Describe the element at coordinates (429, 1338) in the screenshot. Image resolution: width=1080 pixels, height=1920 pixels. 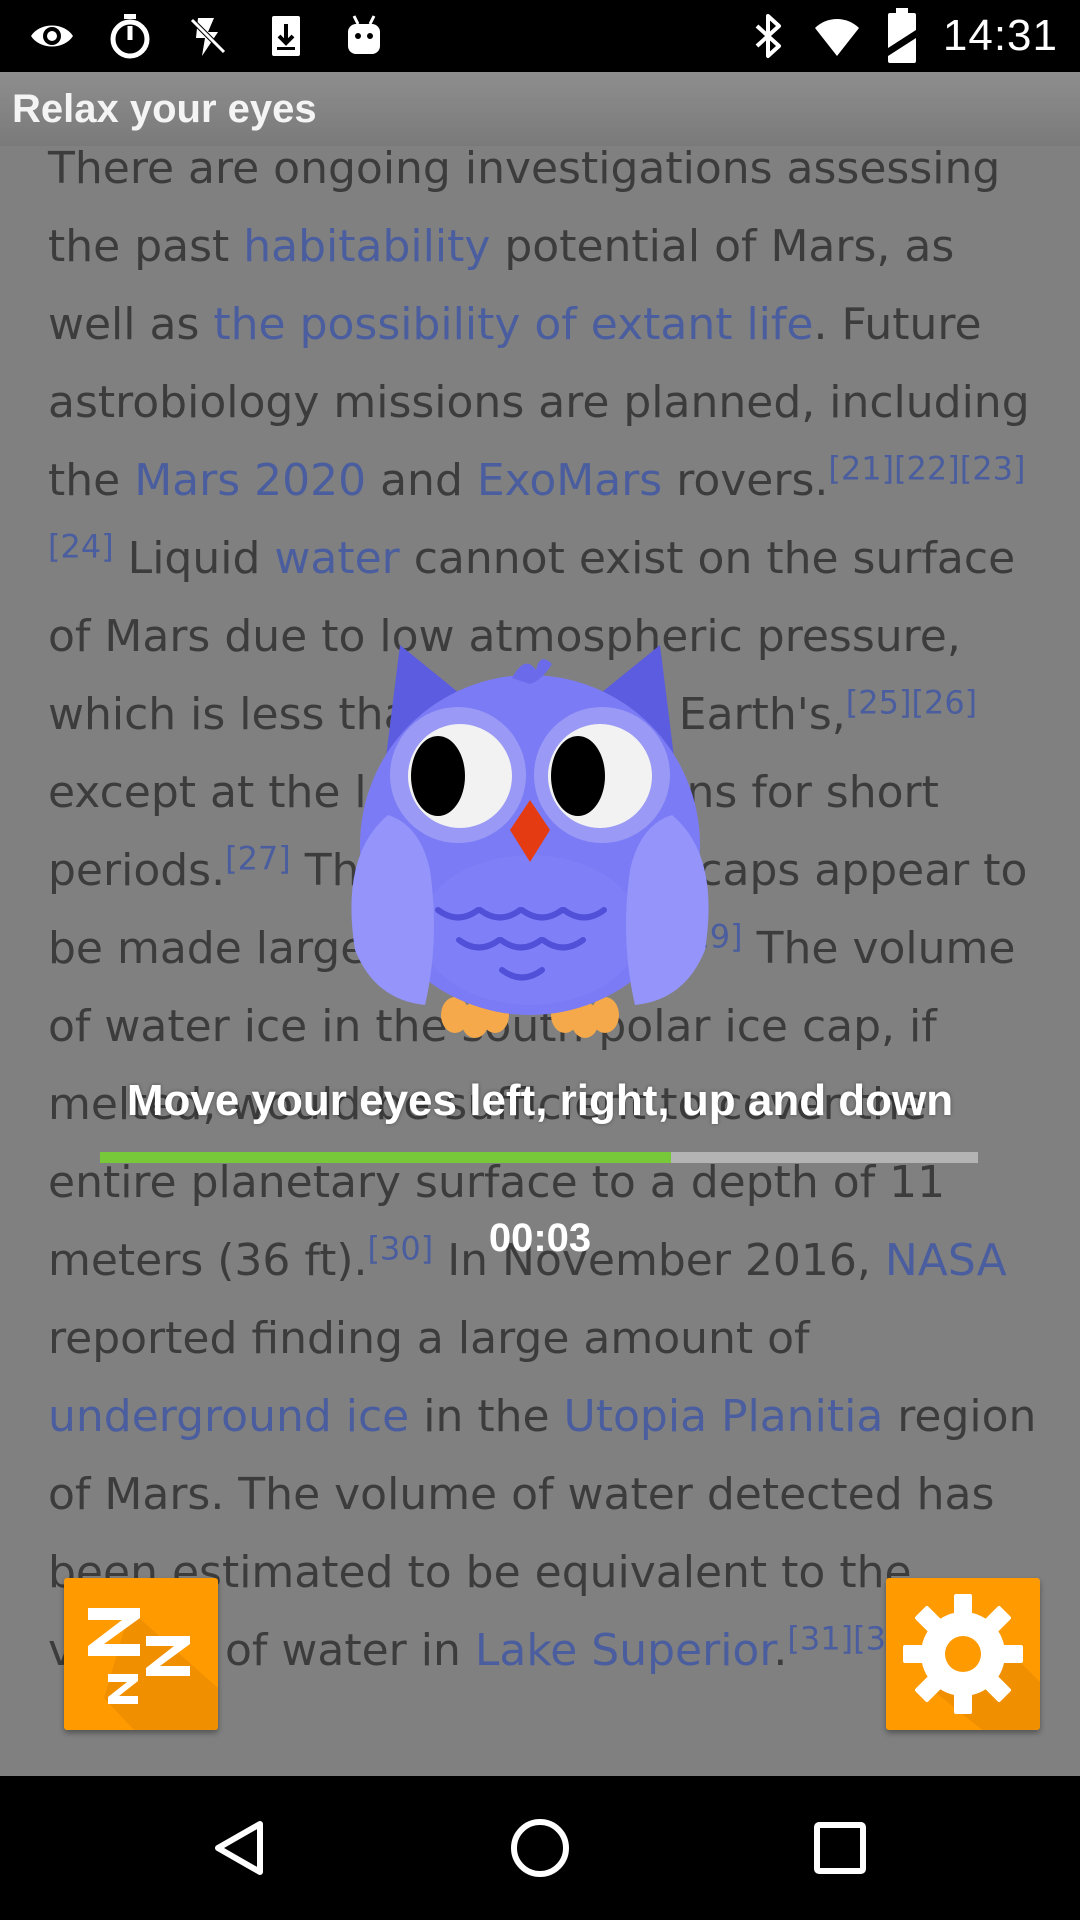
I see `article-text-run: reported finding a large amount of` at that location.